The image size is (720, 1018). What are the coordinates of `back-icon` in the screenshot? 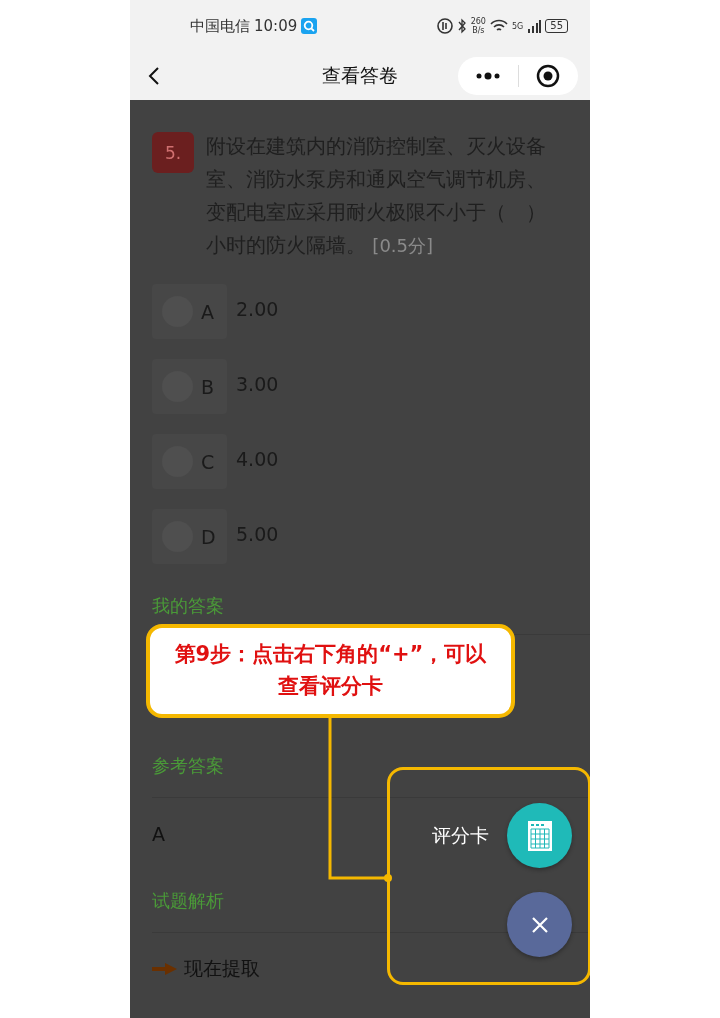 It's located at (154, 76).